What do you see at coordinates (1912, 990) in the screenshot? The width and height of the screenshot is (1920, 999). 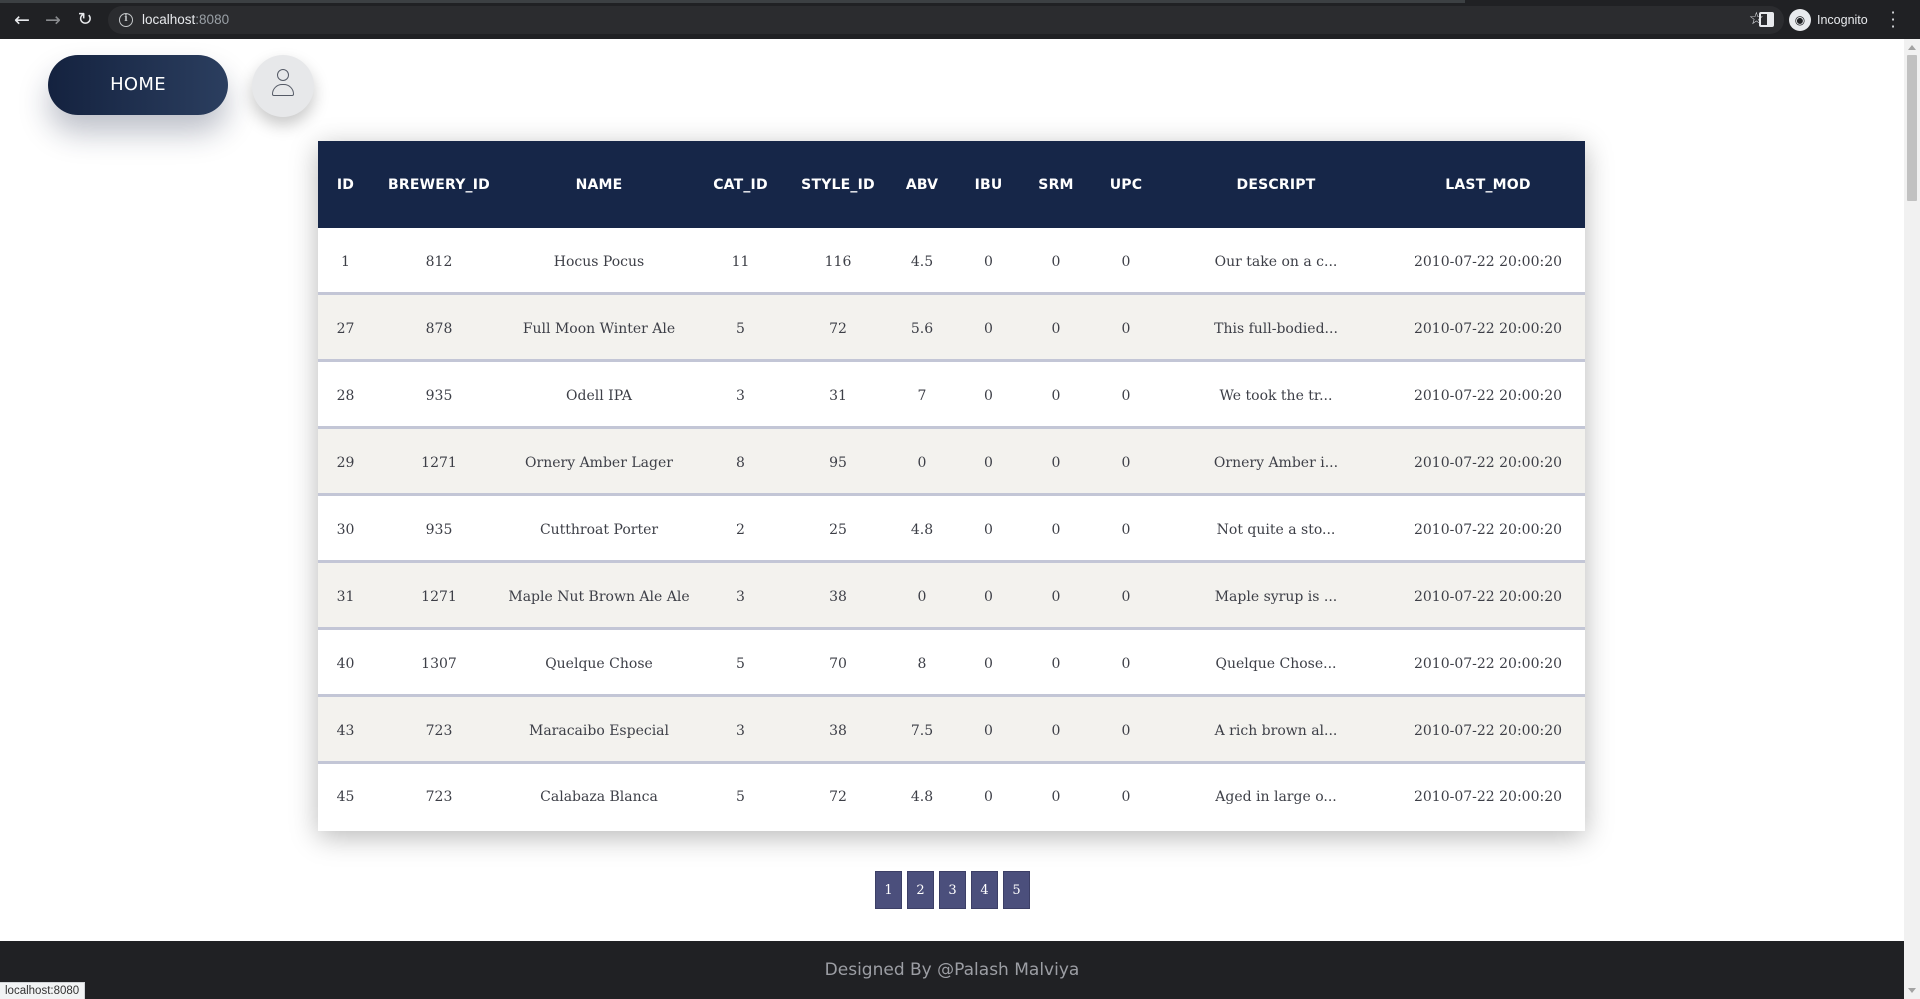 I see `scroll-down-arrow-icon` at bounding box center [1912, 990].